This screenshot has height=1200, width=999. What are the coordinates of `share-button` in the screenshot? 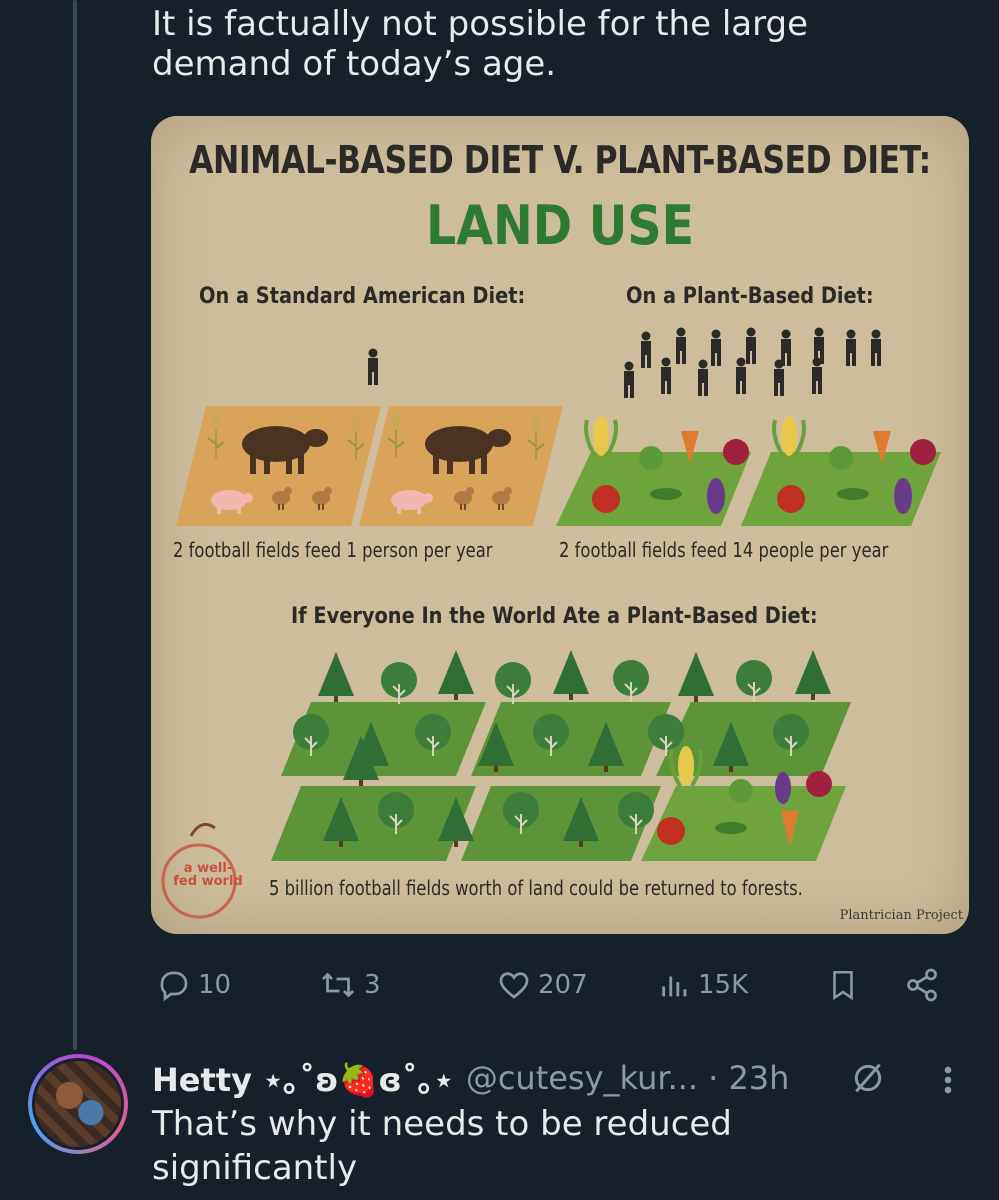 It's located at (922, 985).